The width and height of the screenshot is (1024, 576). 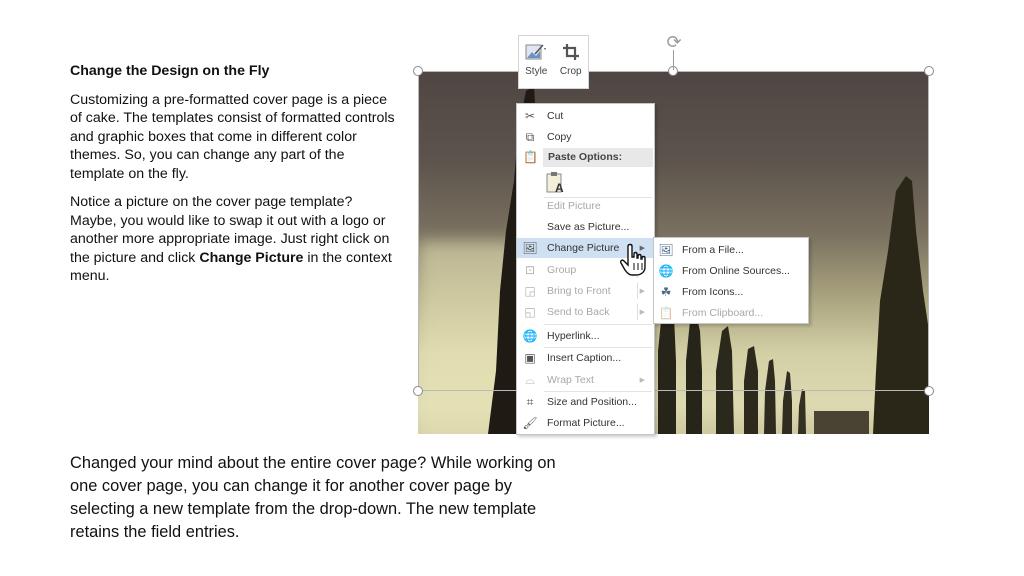 What do you see at coordinates (530, 358) in the screenshot?
I see `insert-caption-icon: ▣` at bounding box center [530, 358].